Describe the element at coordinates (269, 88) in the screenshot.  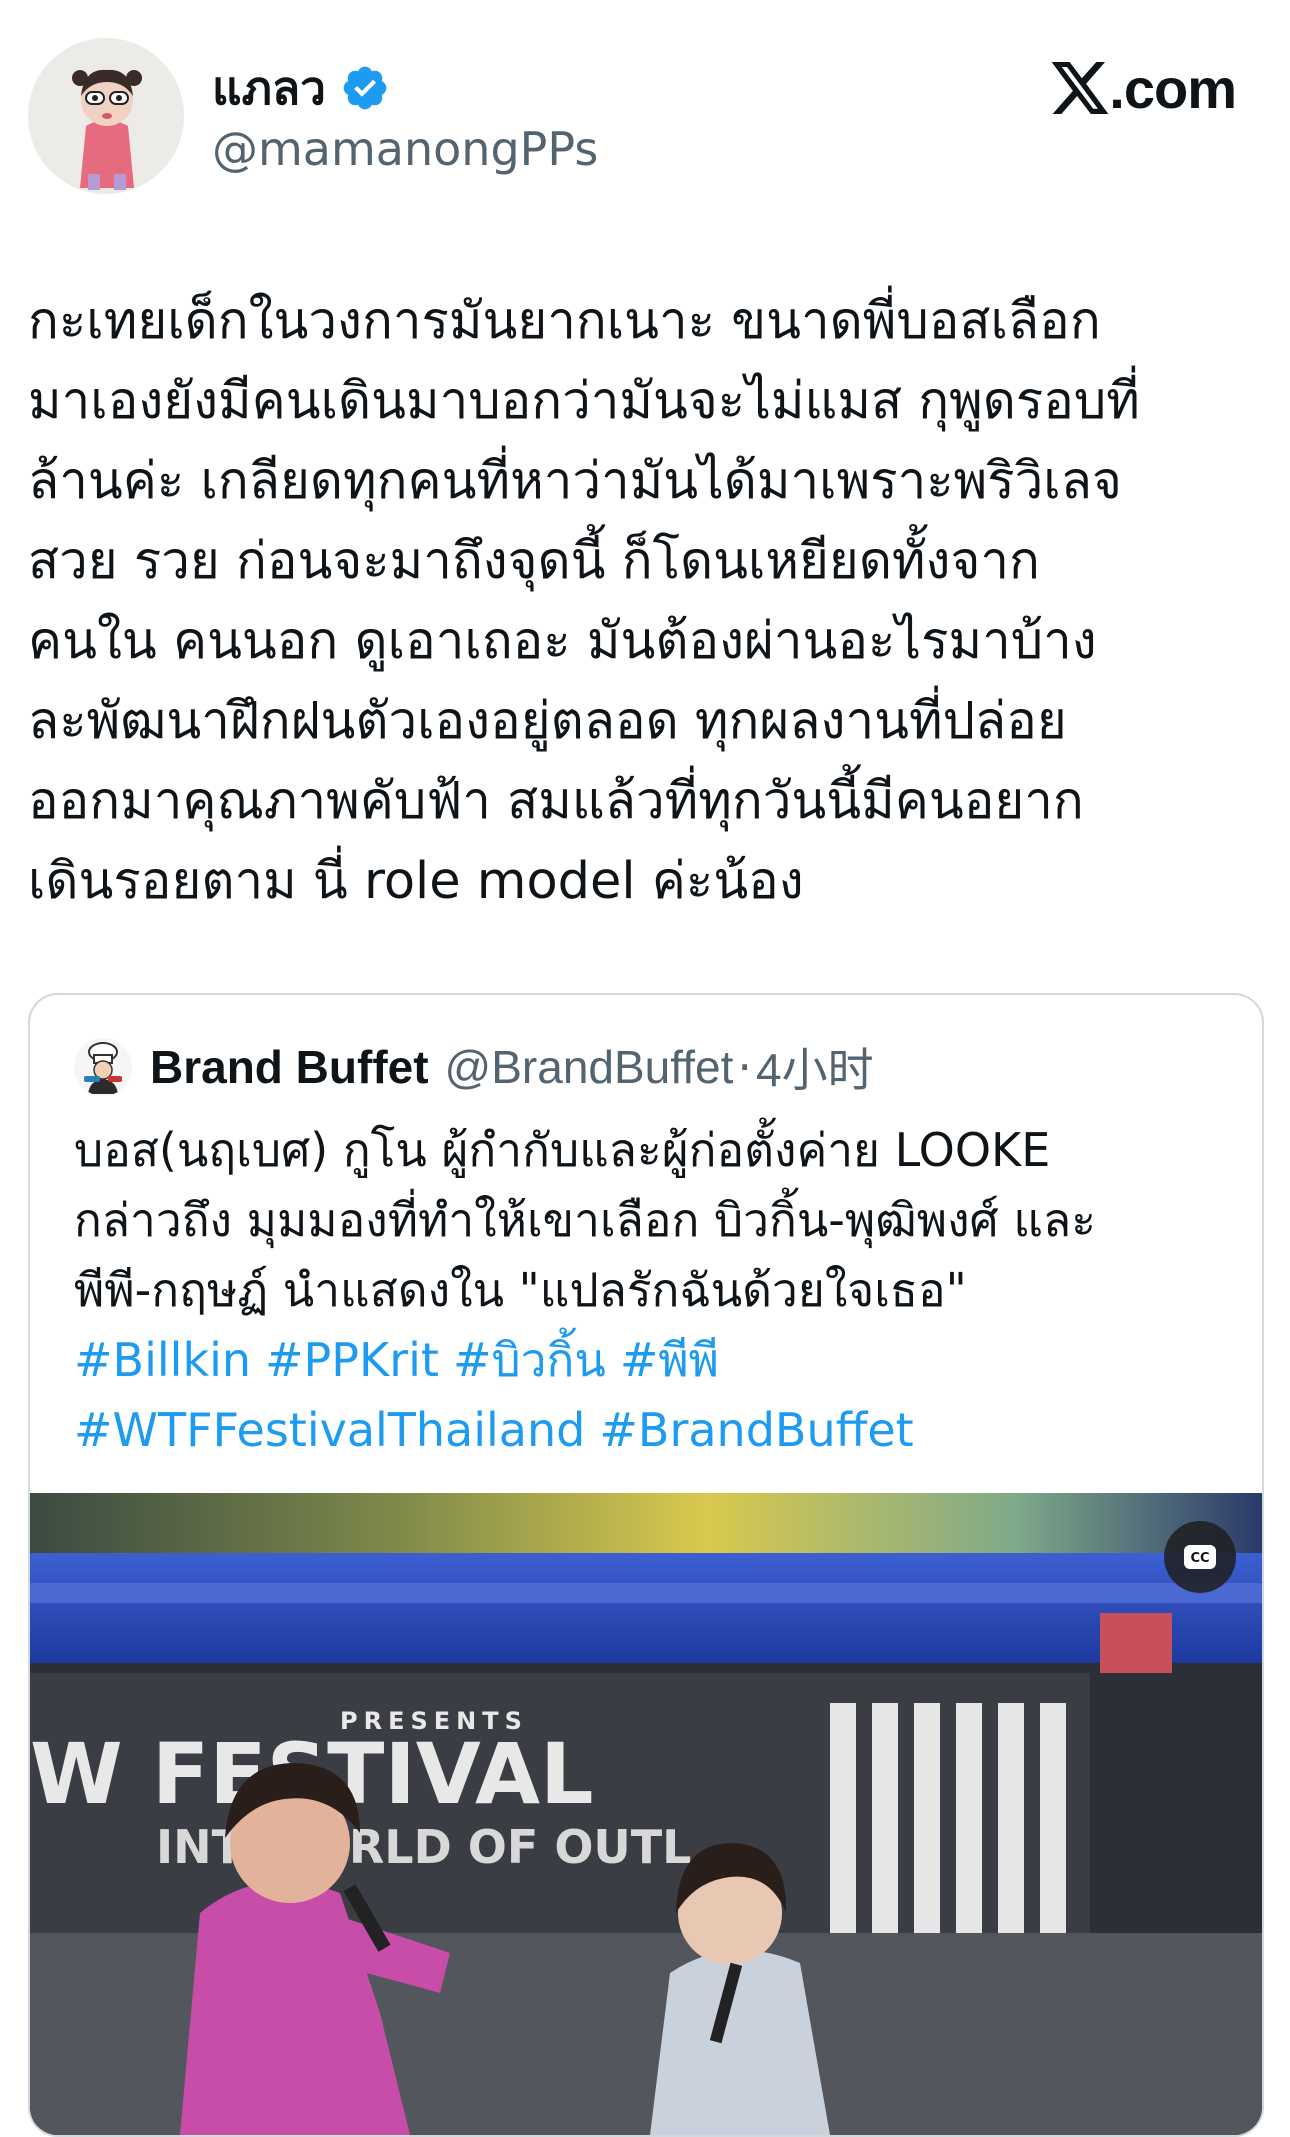
I see `author-display-name: แภลว` at that location.